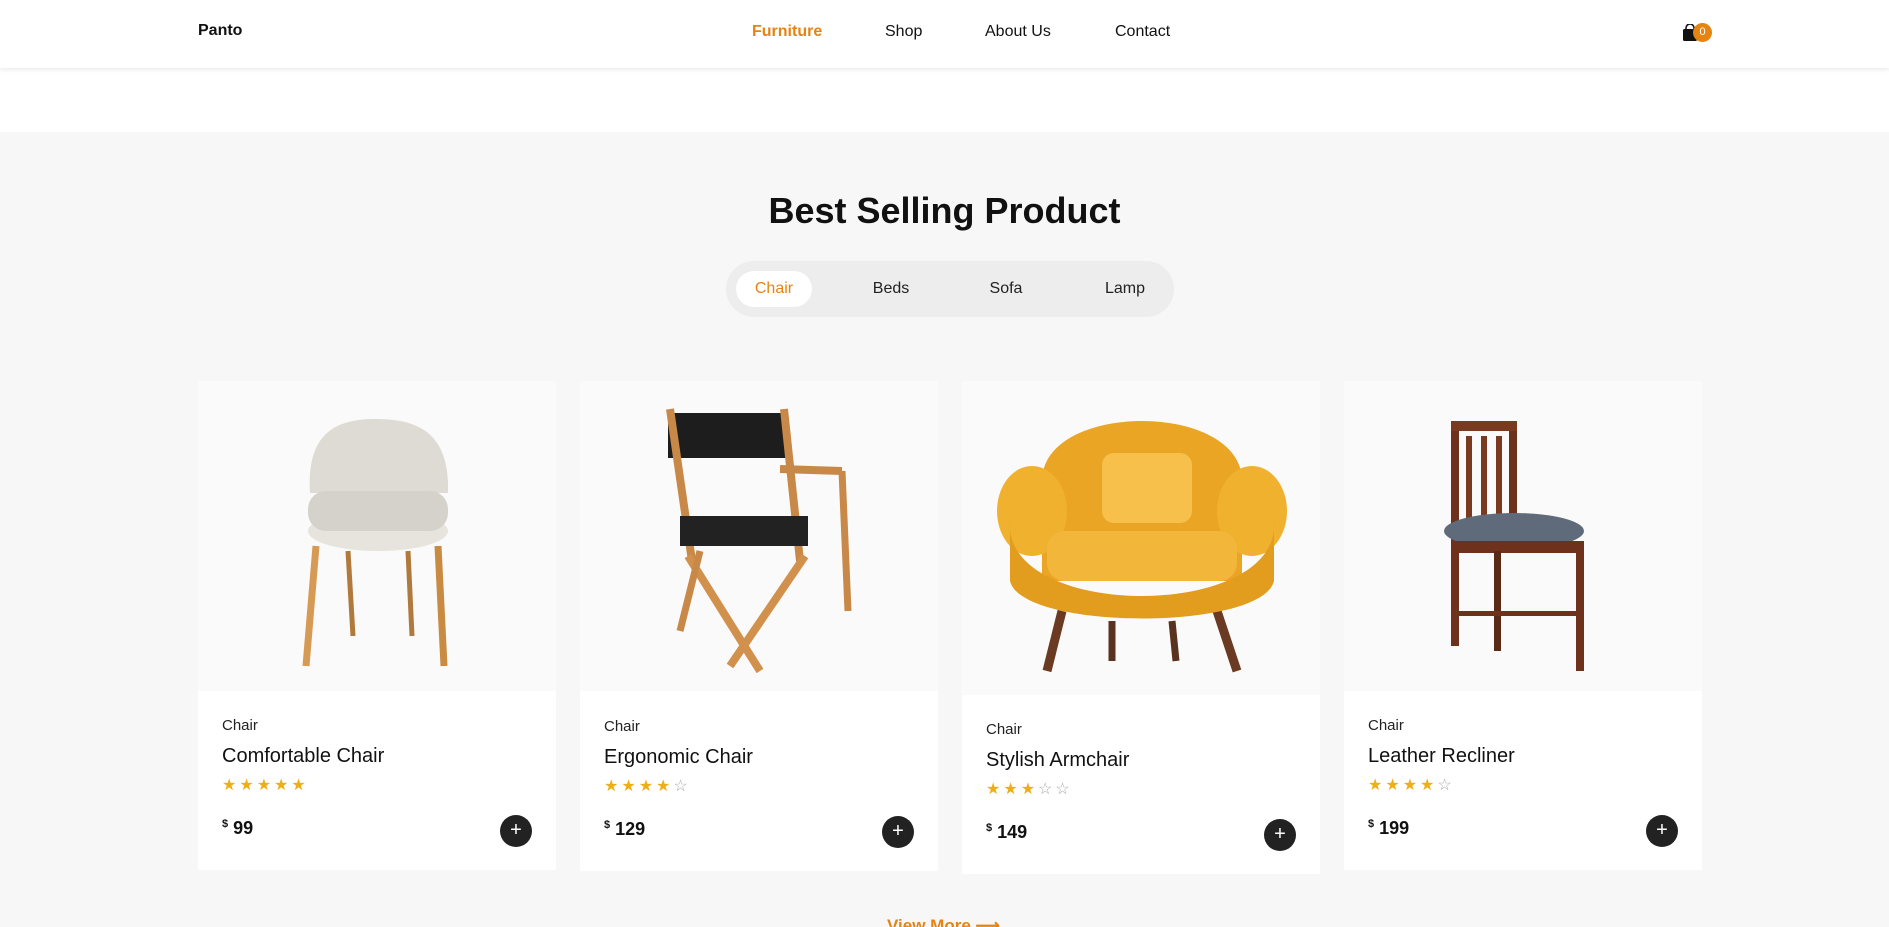 The width and height of the screenshot is (1889, 927). I want to click on product-price: $99, so click(237, 828).